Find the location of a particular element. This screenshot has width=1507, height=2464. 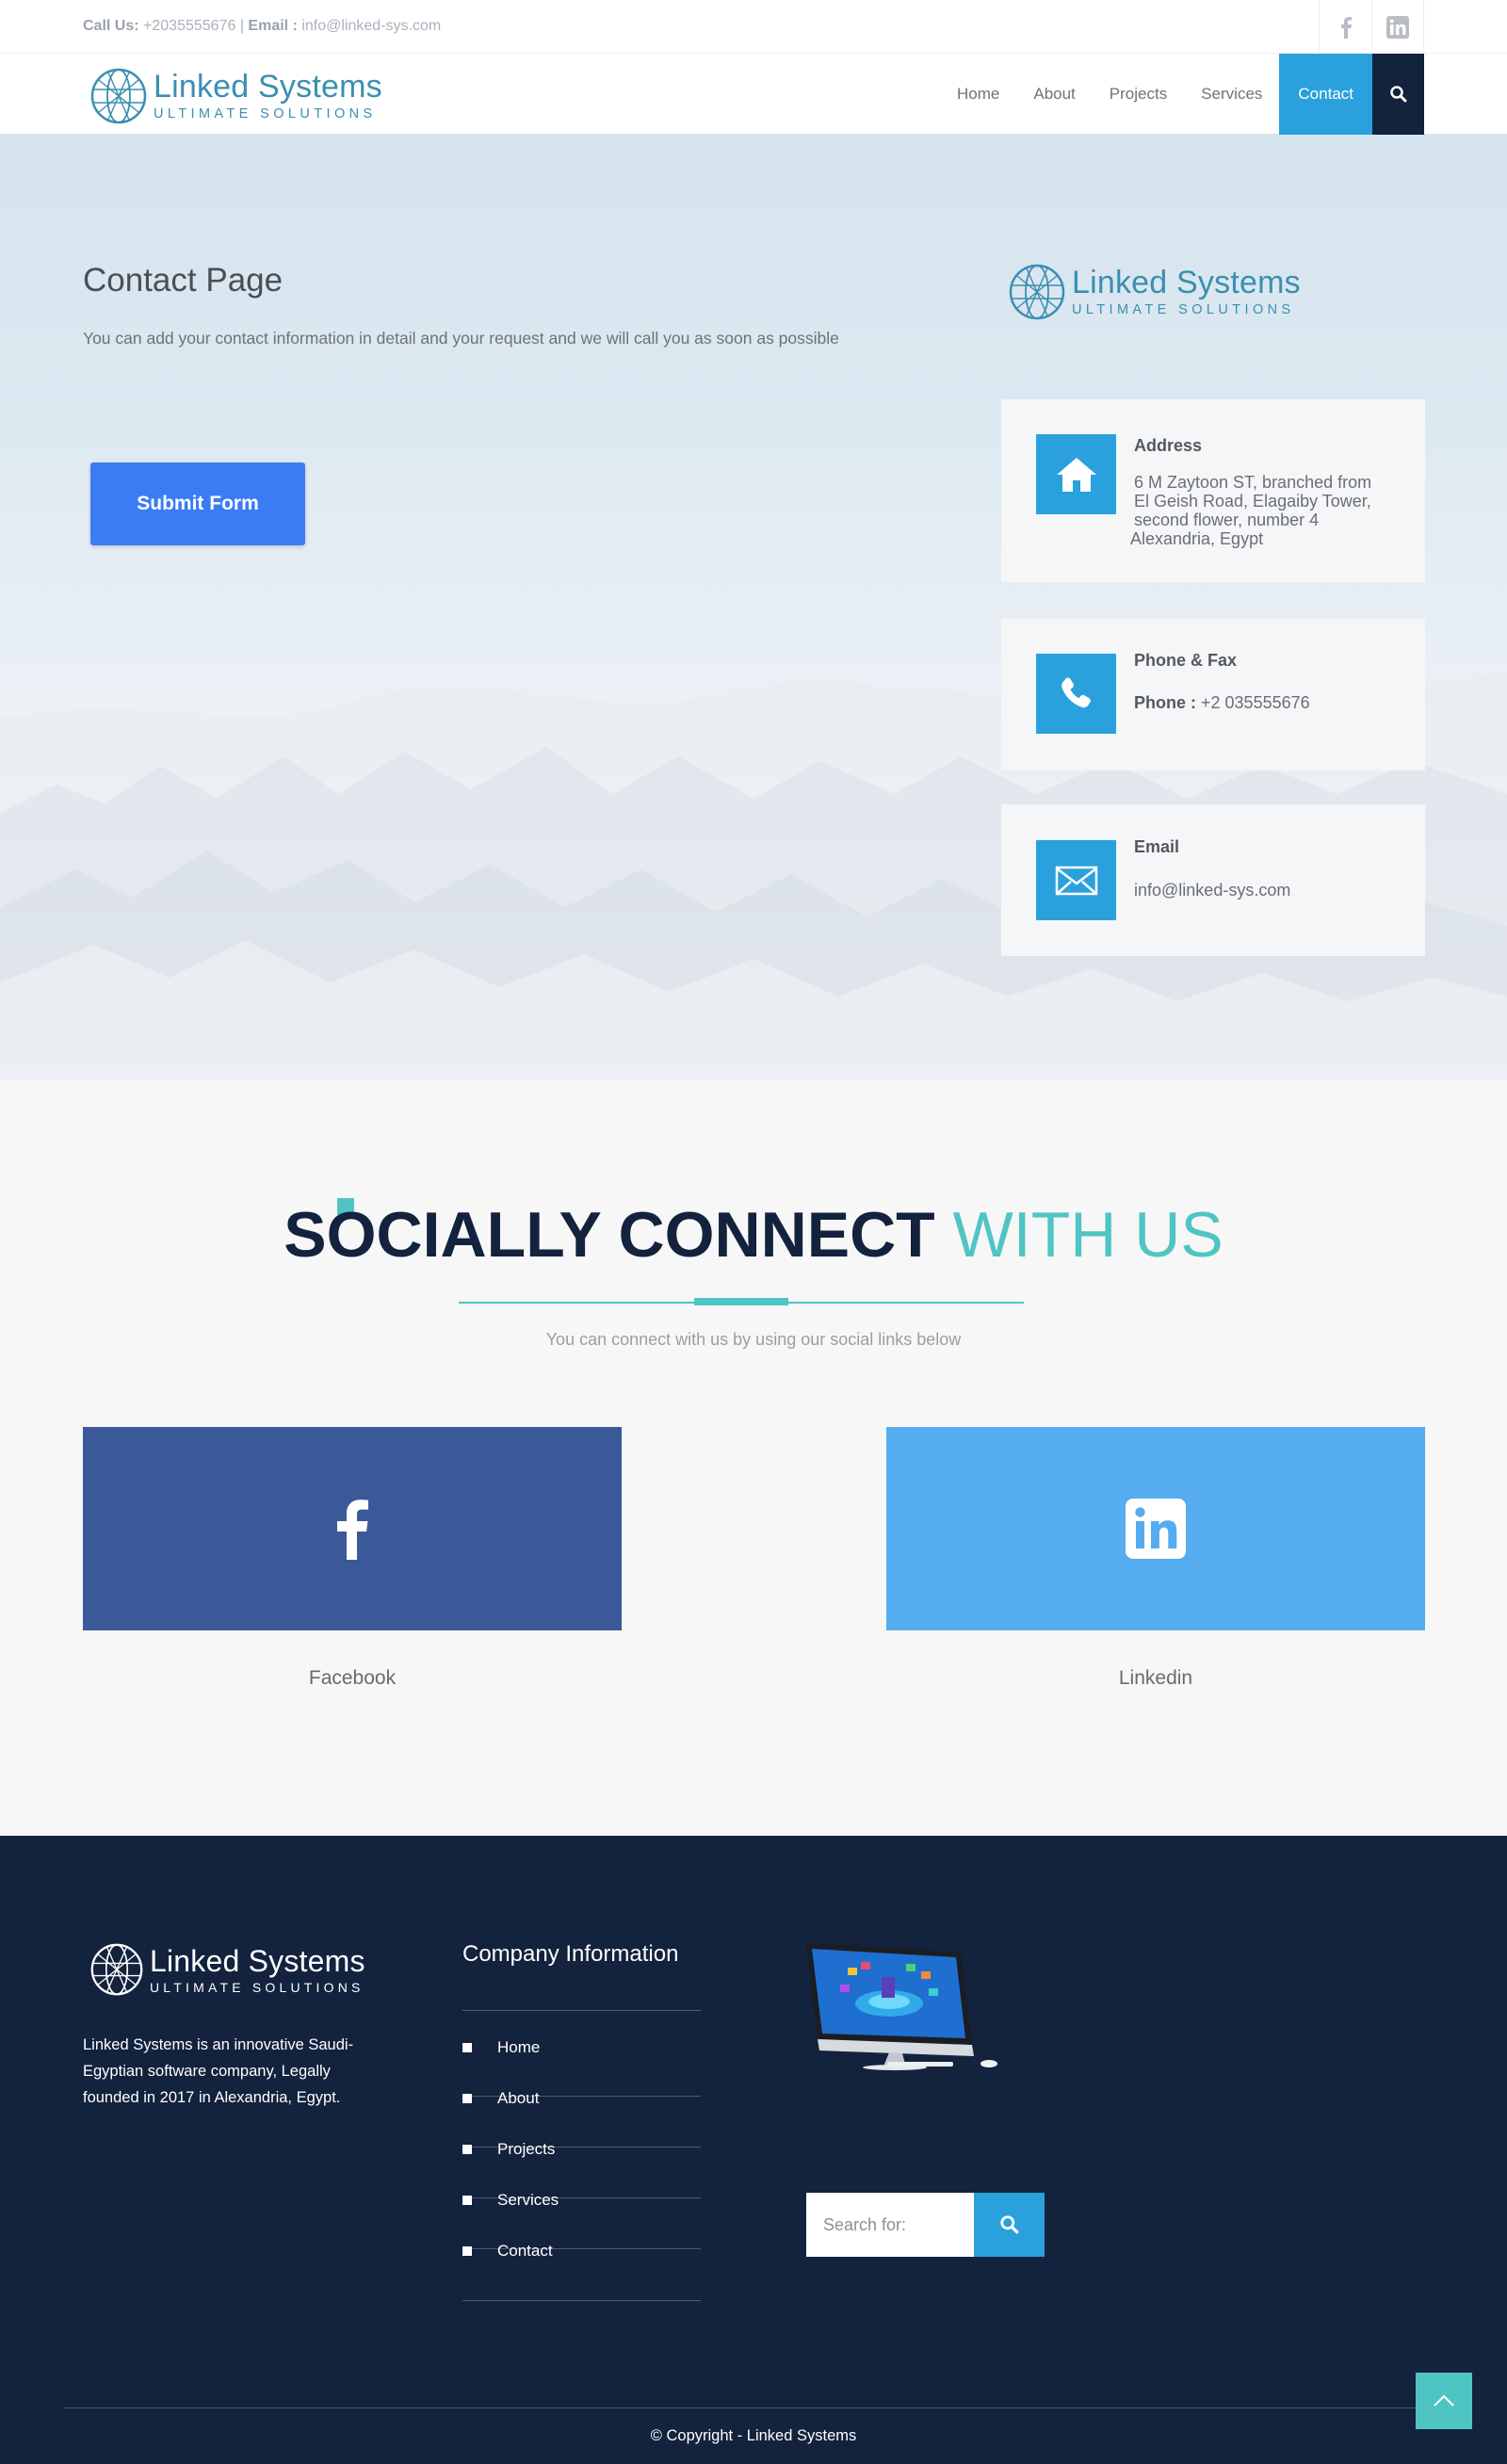

call-label: Call Us: is located at coordinates (111, 26).